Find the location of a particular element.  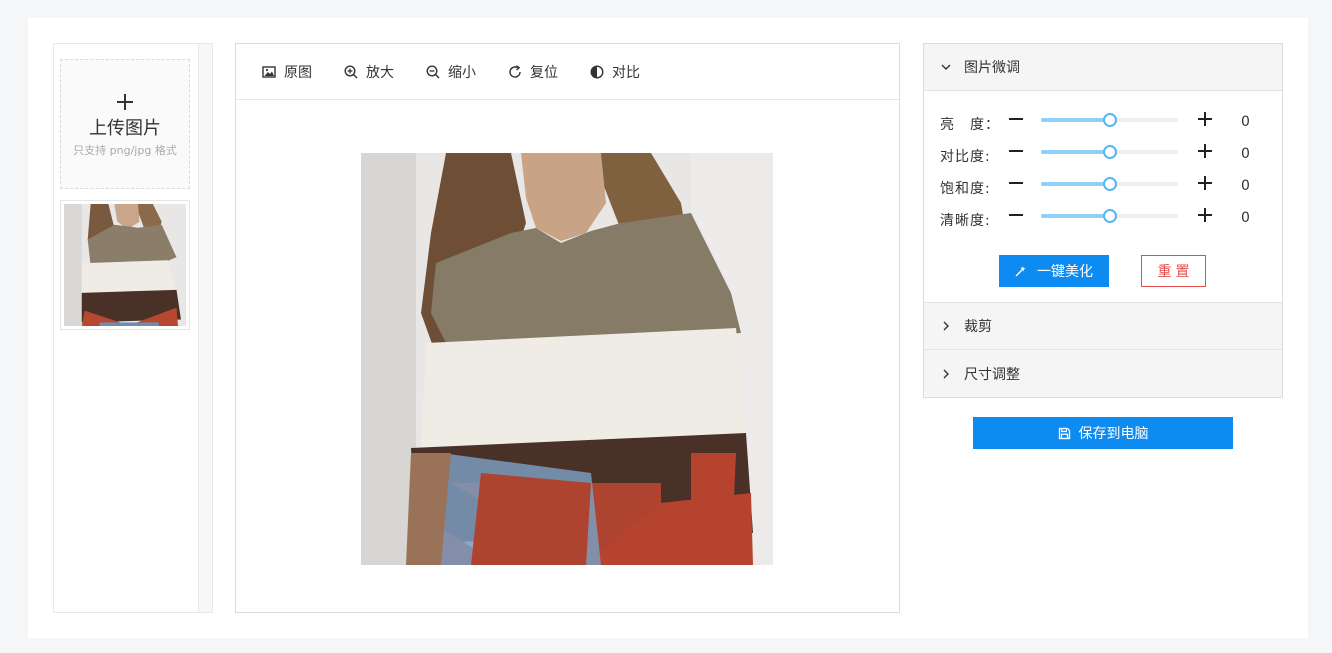

zoom-out-label: 缩小 is located at coordinates (462, 72).